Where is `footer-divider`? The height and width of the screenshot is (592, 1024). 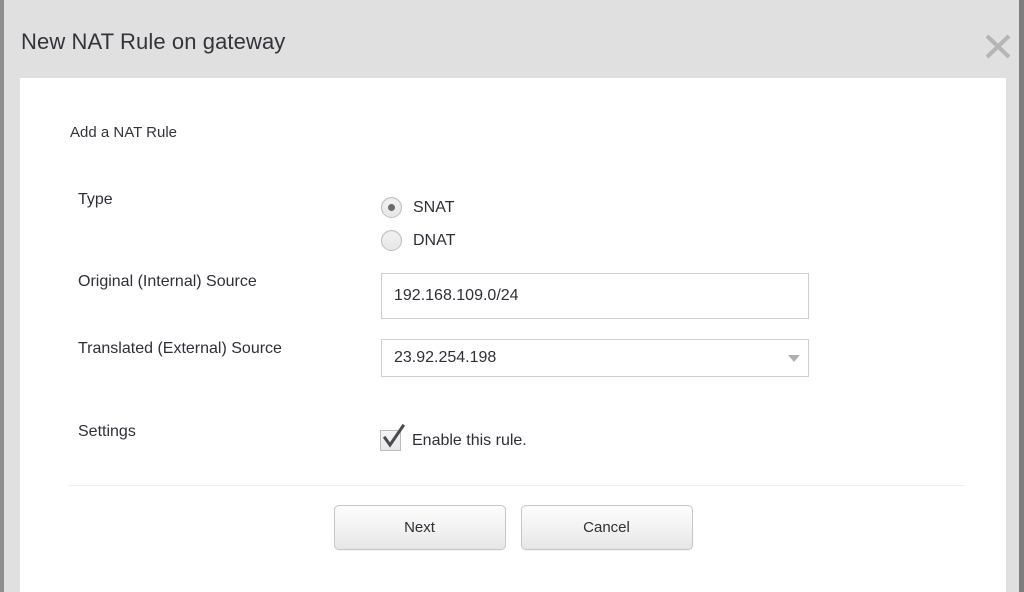 footer-divider is located at coordinates (517, 485).